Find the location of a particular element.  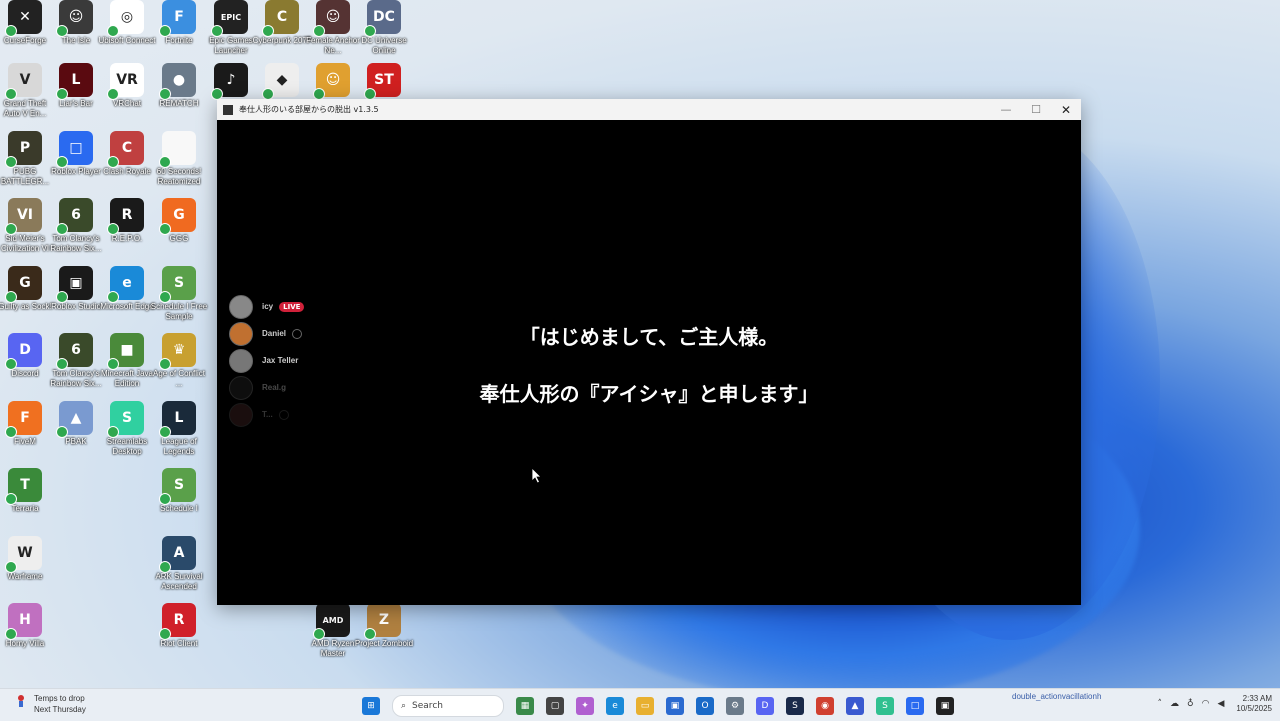

desktop-icon: ST is located at coordinates (384, 81).